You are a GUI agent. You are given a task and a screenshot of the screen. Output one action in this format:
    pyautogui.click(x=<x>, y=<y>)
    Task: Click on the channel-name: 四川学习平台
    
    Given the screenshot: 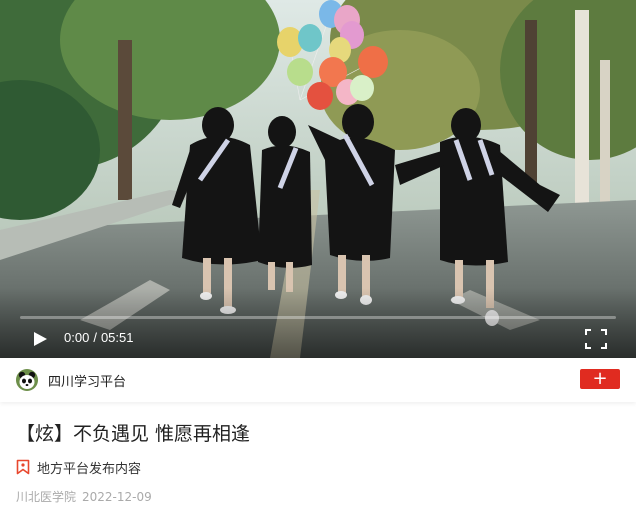 What is the action you would take?
    pyautogui.click(x=87, y=380)
    